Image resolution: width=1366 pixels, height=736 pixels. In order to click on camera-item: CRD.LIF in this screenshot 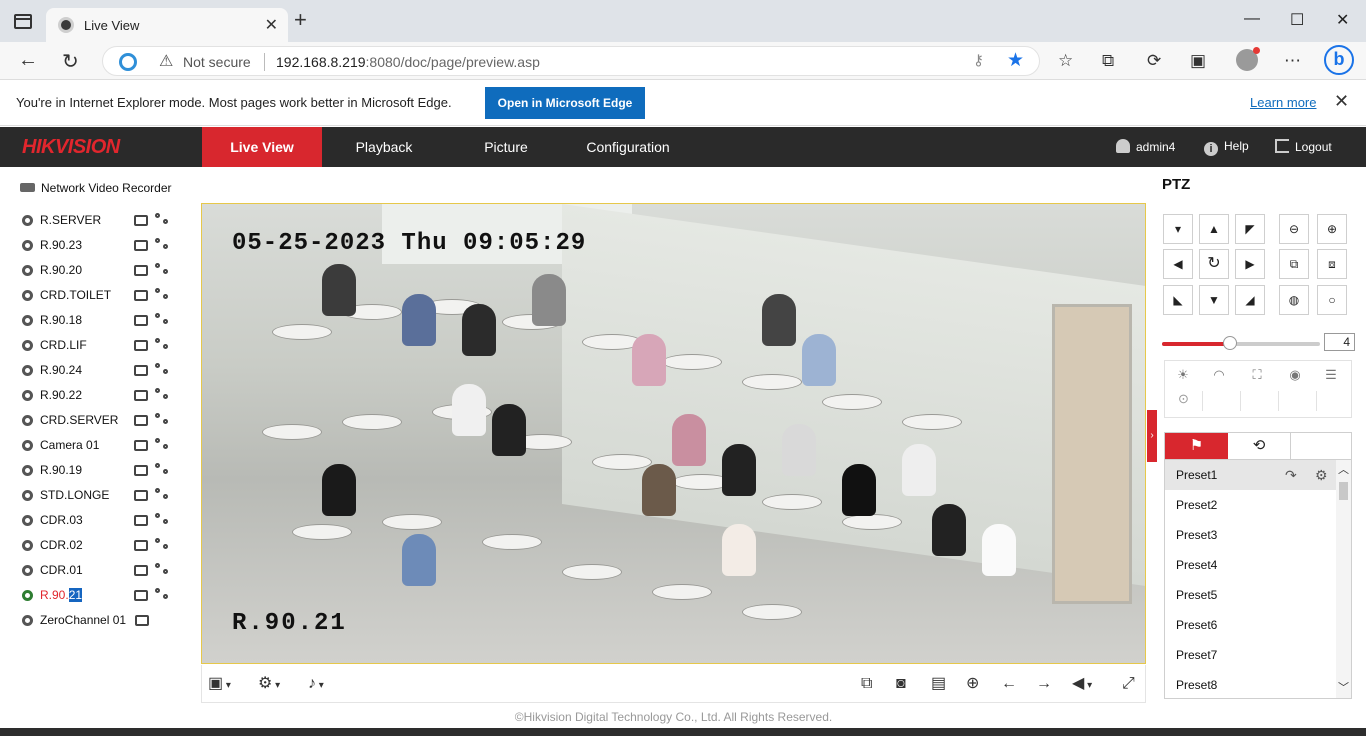, I will do `click(107, 346)`.